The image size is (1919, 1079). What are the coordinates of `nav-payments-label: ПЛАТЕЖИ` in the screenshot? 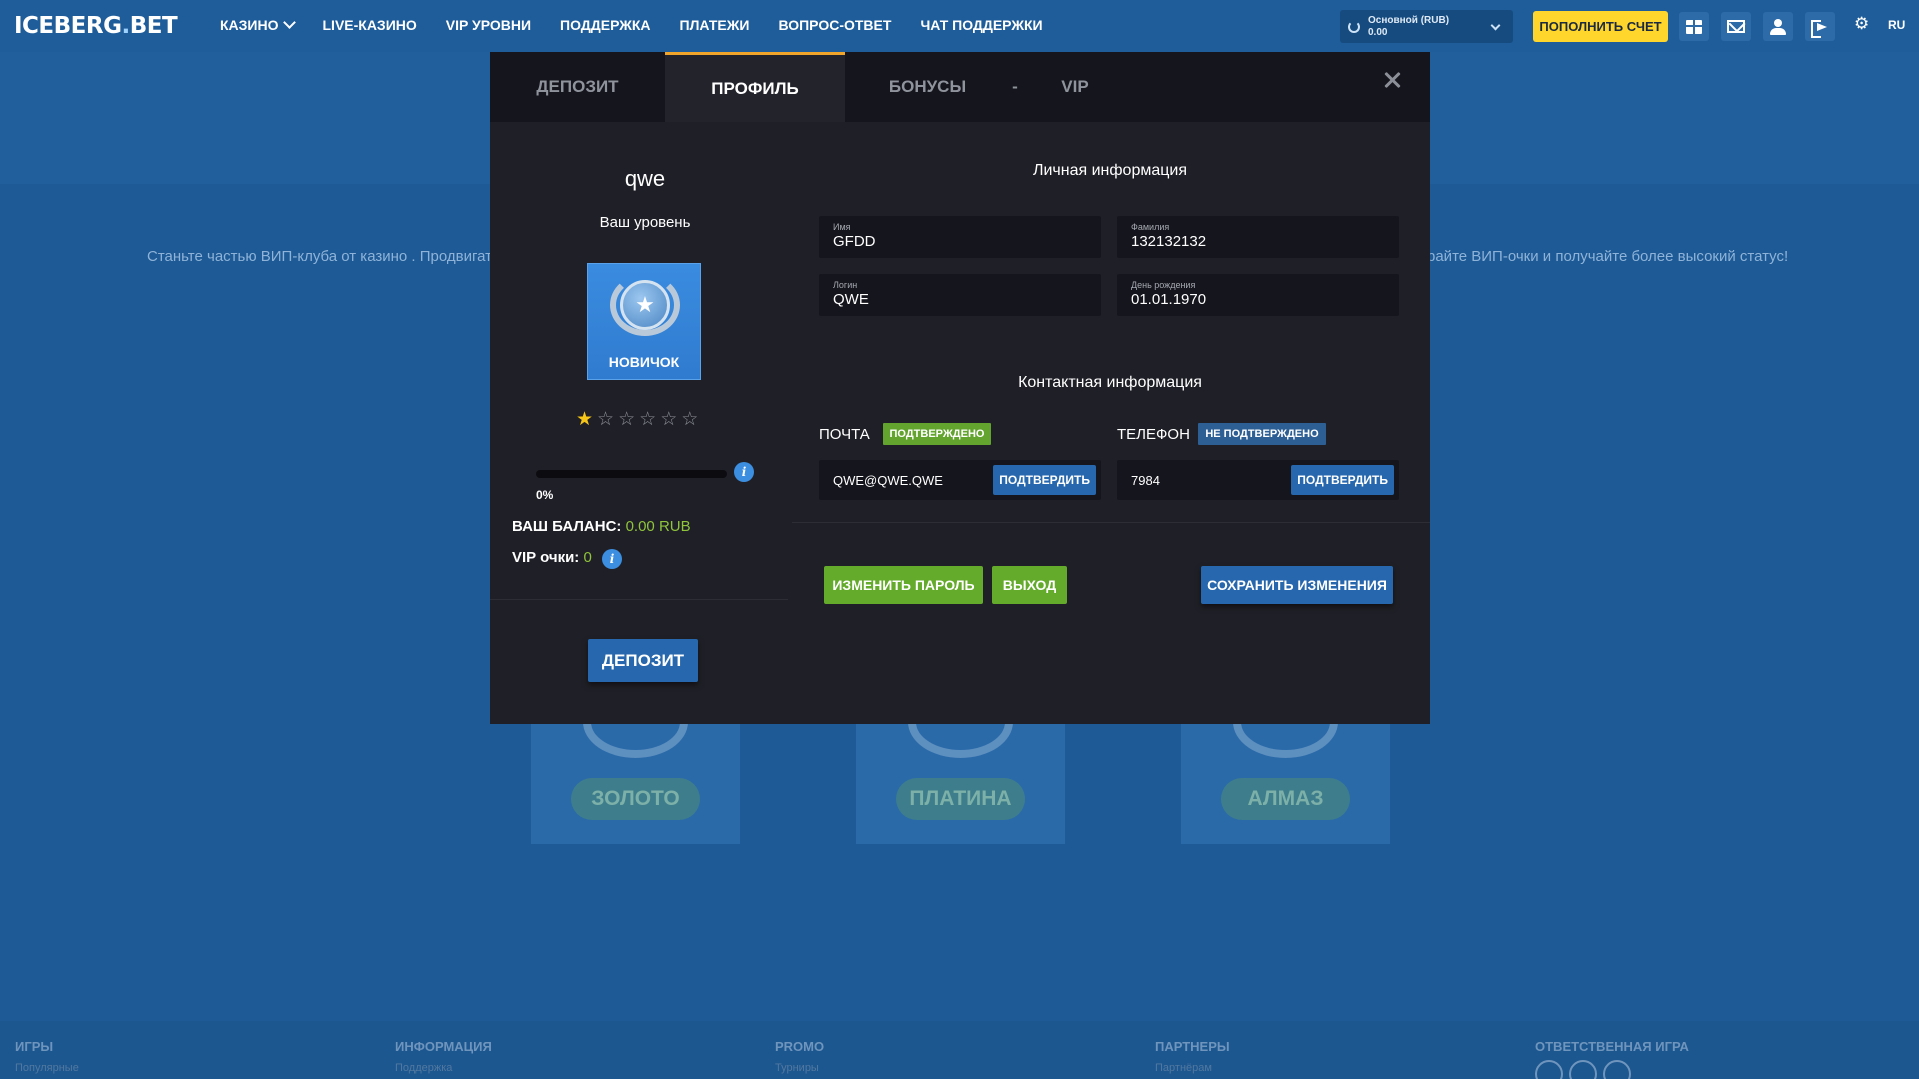 It's located at (714, 25).